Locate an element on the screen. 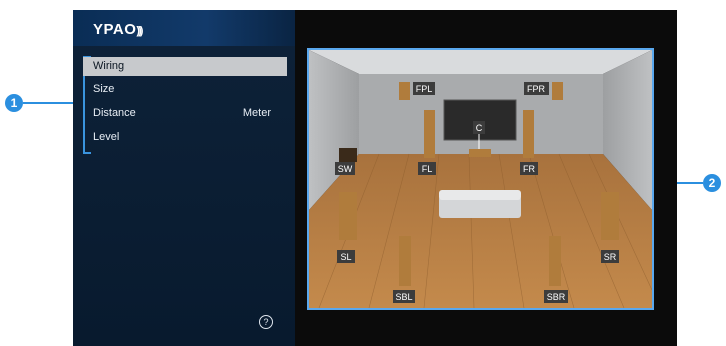  menu-item-wiring: Wiring is located at coordinates (185, 66).